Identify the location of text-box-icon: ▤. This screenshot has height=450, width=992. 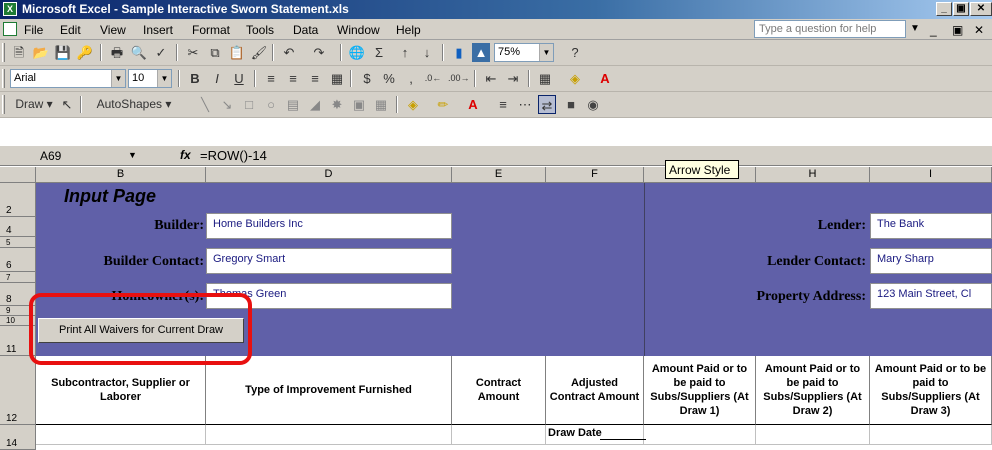
(293, 104).